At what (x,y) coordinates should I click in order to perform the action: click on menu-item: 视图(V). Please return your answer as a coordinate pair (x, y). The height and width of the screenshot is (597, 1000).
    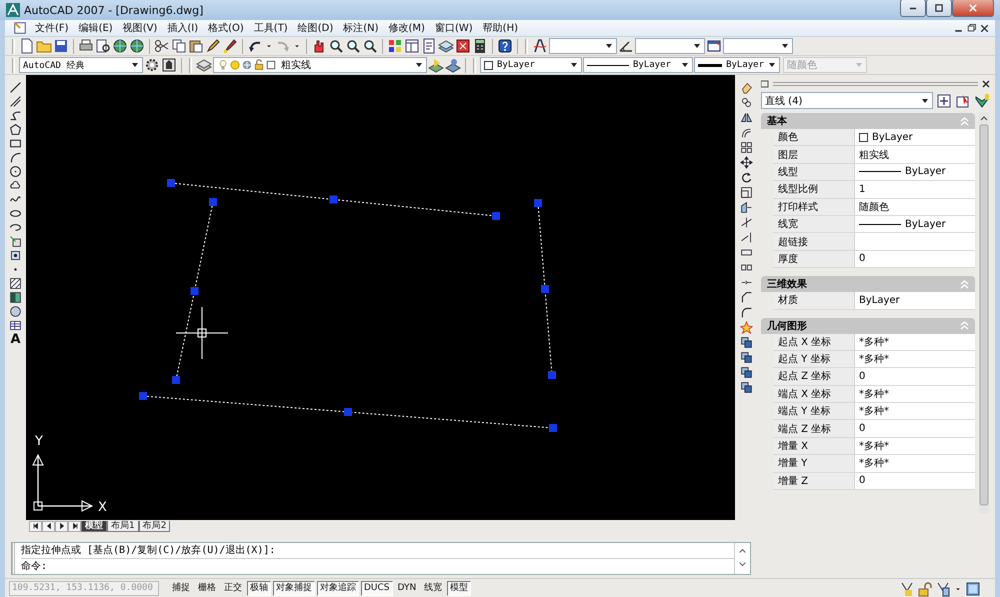
    Looking at the image, I should click on (140, 28).